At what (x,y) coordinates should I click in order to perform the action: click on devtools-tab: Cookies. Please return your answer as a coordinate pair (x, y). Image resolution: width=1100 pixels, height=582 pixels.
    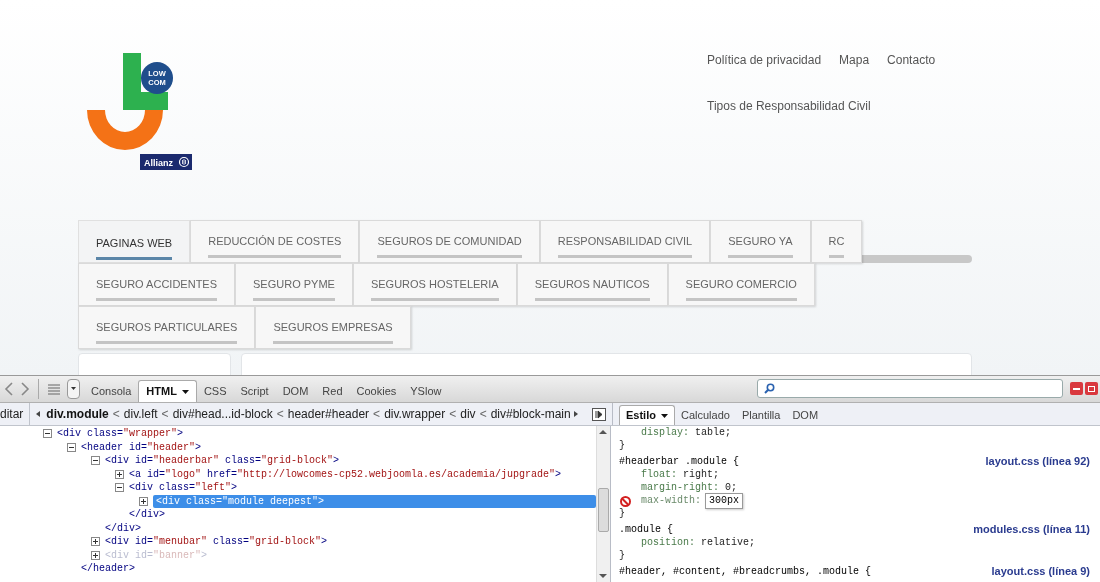
    Looking at the image, I should click on (376, 391).